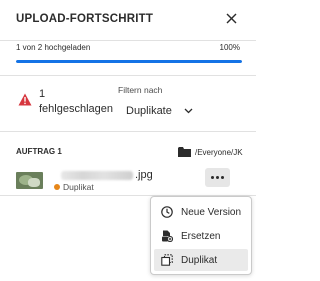  I want to click on upload-progress-bar, so click(129, 61).